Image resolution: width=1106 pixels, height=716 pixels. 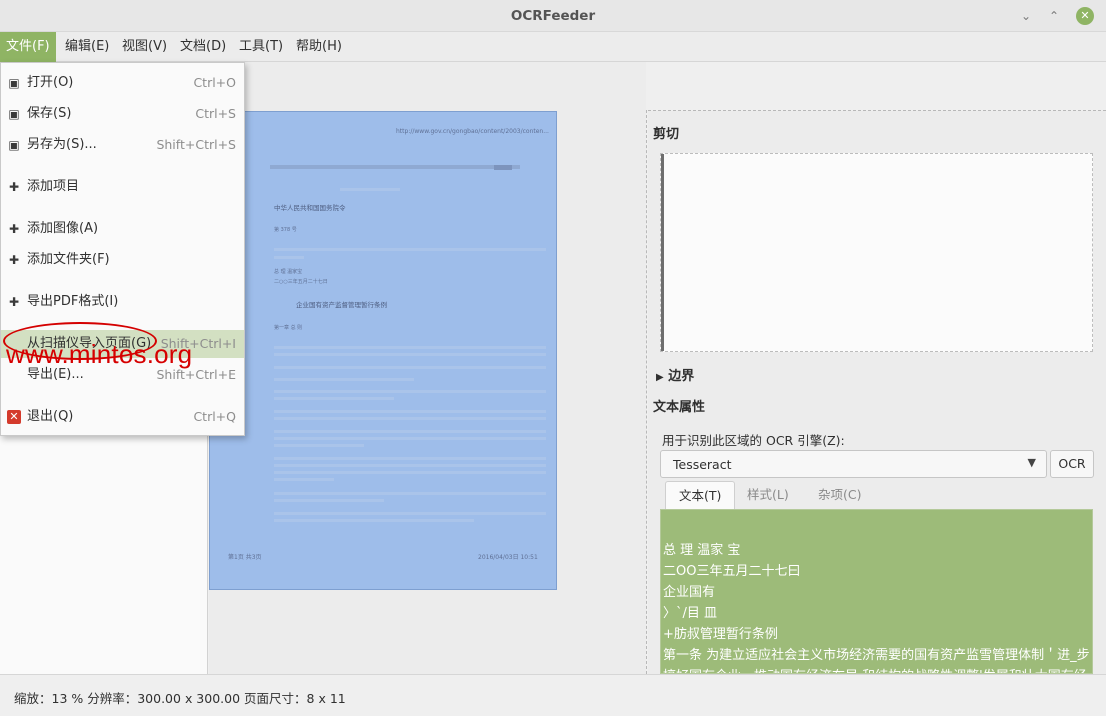 What do you see at coordinates (732, 571) in the screenshot?
I see `ocr-text-line: 二OO三年五月二十七曰` at bounding box center [732, 571].